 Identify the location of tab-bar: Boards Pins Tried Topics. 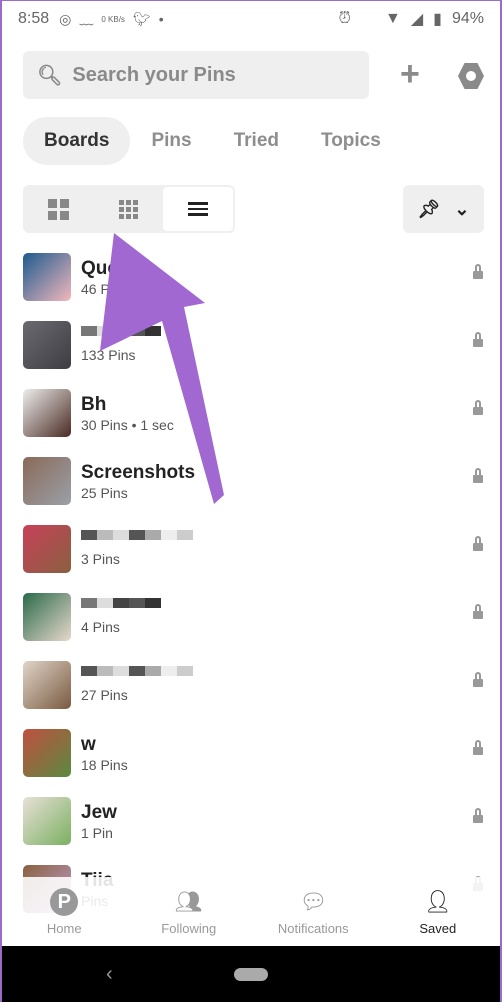
(212, 141).